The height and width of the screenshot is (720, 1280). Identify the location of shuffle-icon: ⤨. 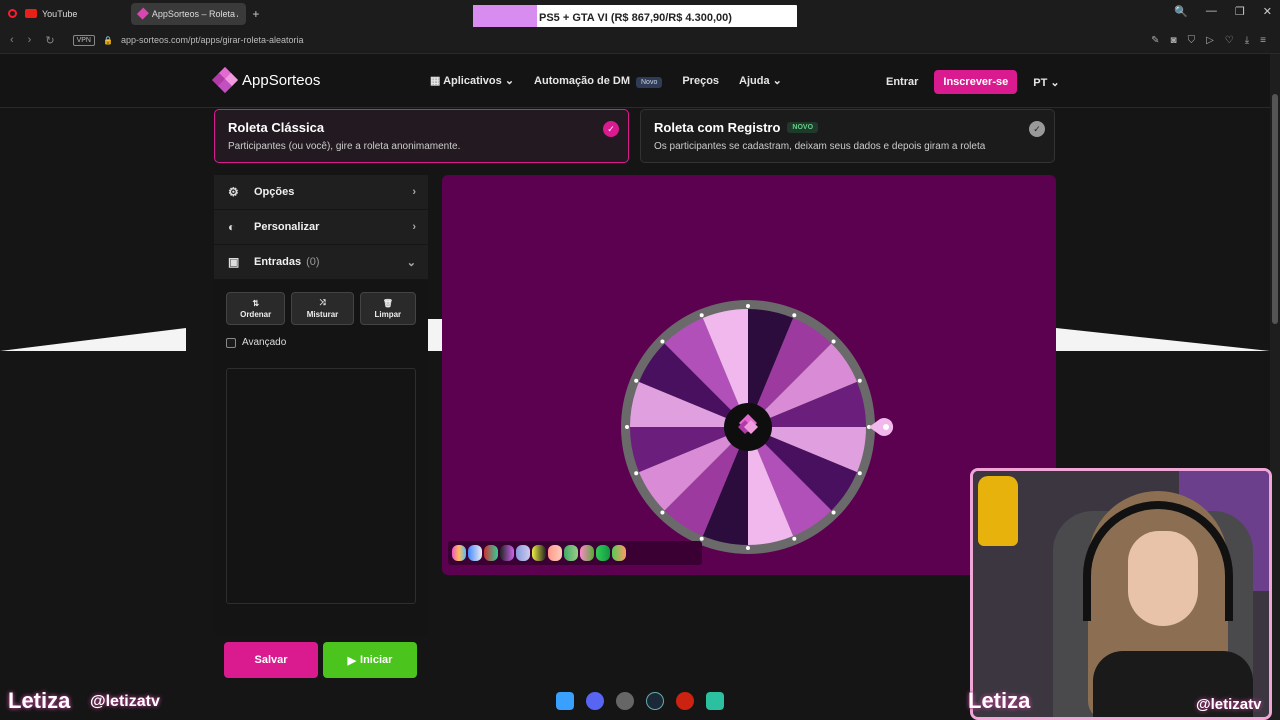
(322, 302).